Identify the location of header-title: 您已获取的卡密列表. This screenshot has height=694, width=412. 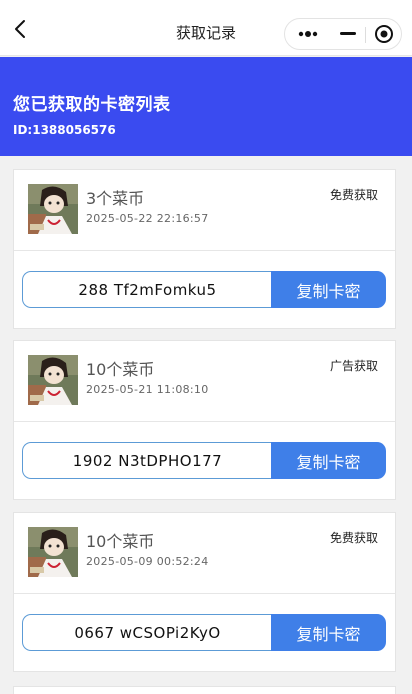
(92, 105).